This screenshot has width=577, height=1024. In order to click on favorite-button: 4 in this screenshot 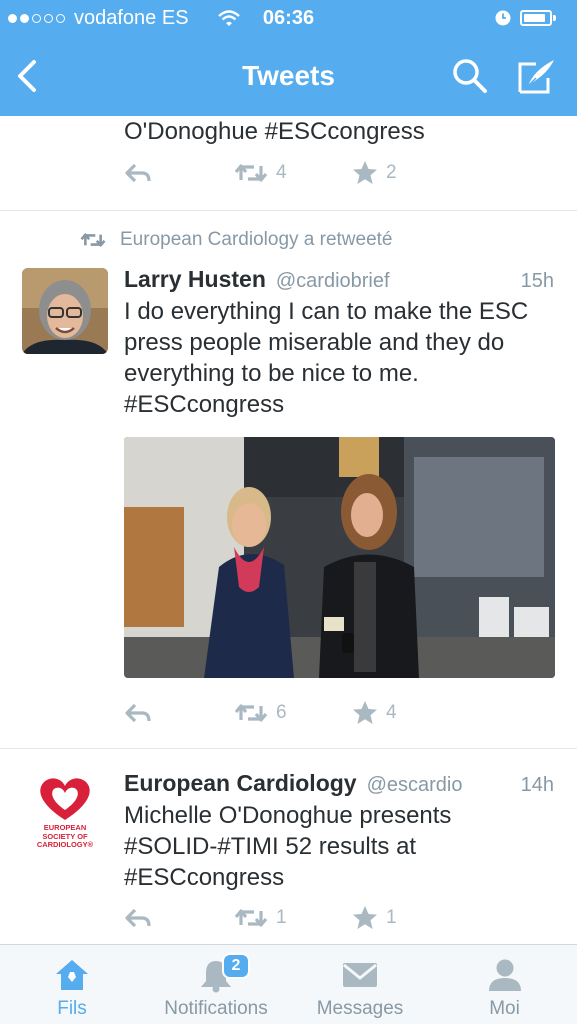, I will do `click(374, 712)`.